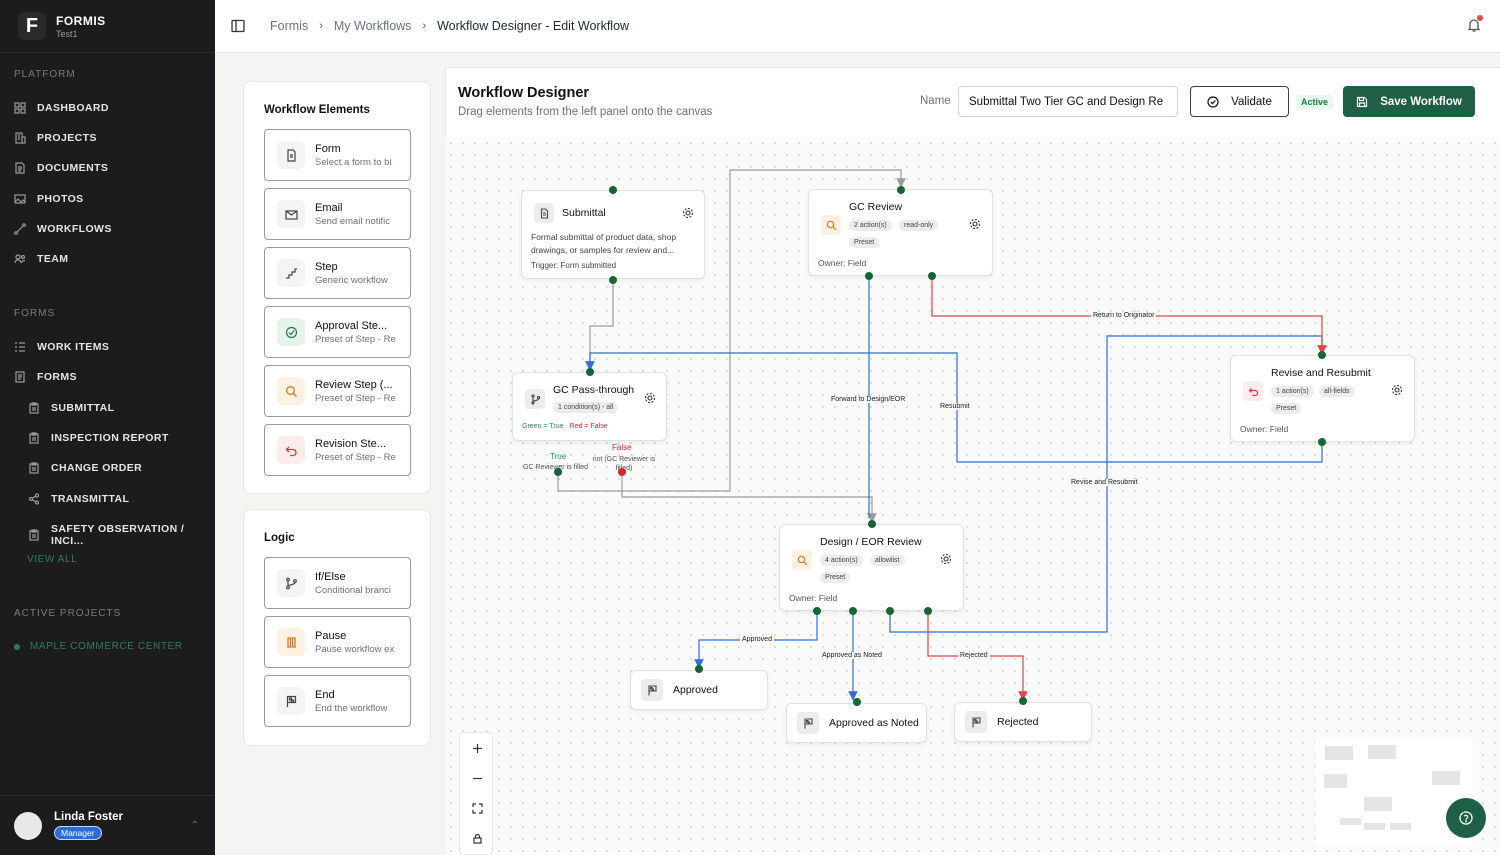 The height and width of the screenshot is (855, 1500). Describe the element at coordinates (1322, 442) in the screenshot. I see `handle-revise-out` at that location.